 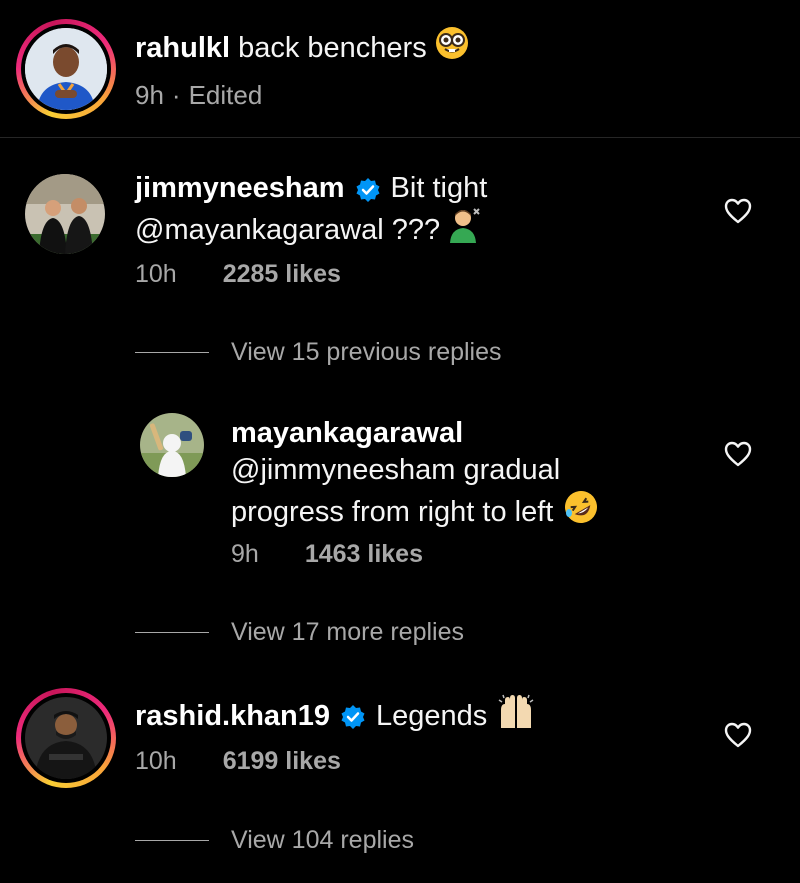 What do you see at coordinates (432, 715) in the screenshot?
I see `comment-3-text: Legends` at bounding box center [432, 715].